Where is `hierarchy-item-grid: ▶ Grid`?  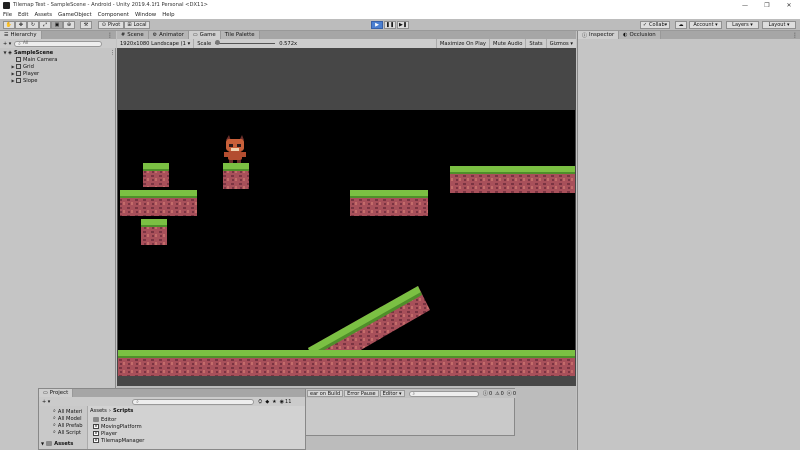 hierarchy-item-grid: ▶ Grid is located at coordinates (22, 66).